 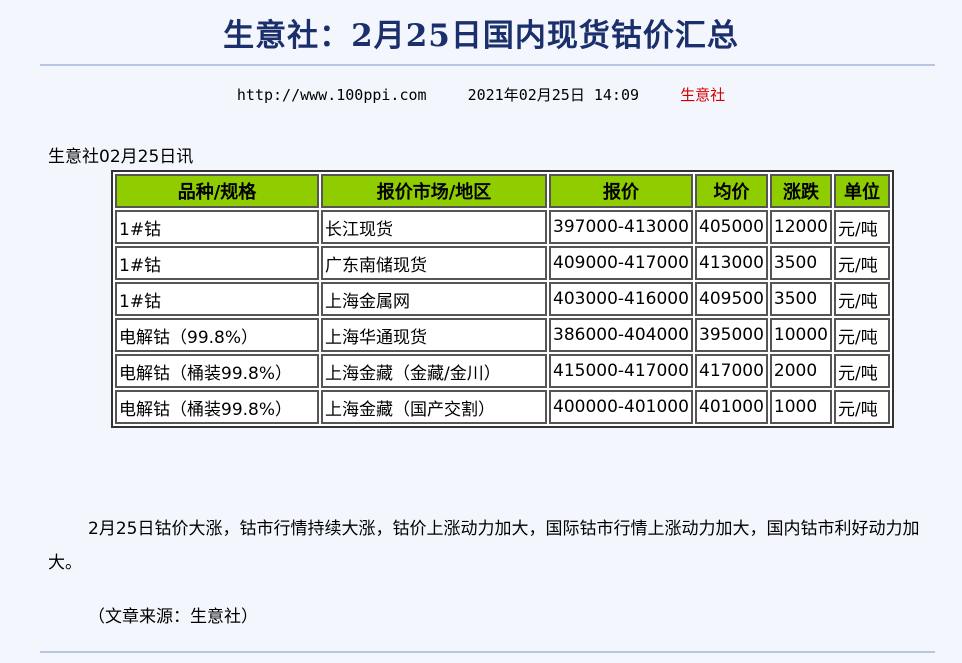 I want to click on cell-price: 409000-417000, so click(x=621, y=263).